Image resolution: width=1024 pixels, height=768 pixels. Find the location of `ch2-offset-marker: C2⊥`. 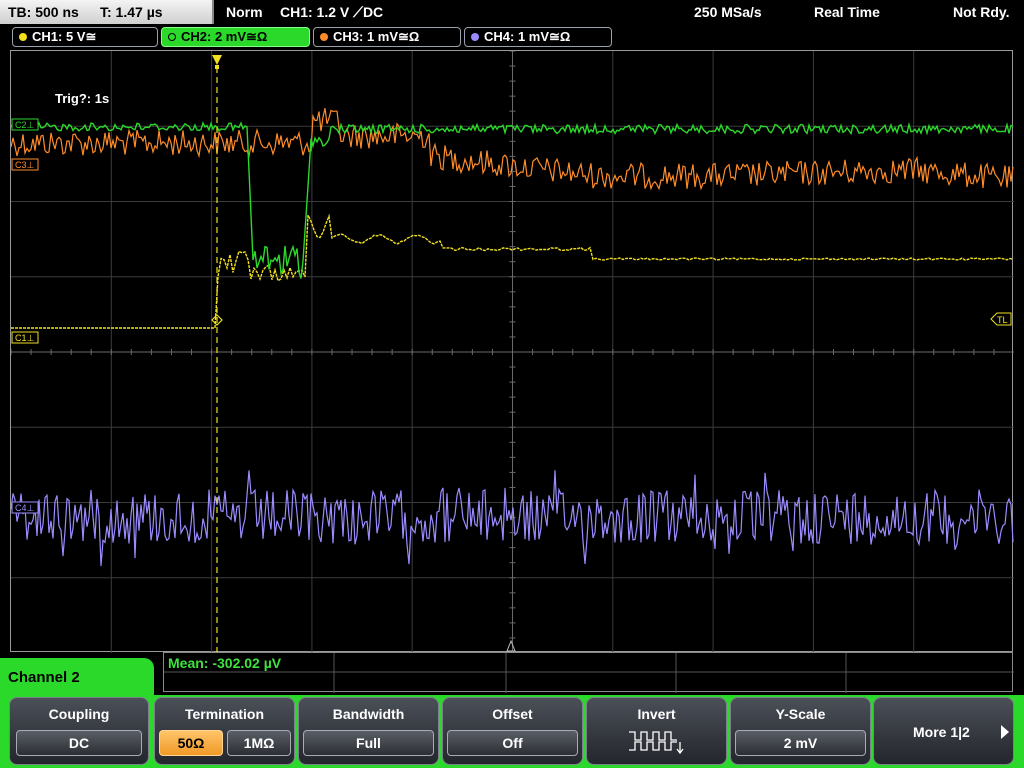

ch2-offset-marker: C2⊥ is located at coordinates (25, 124).